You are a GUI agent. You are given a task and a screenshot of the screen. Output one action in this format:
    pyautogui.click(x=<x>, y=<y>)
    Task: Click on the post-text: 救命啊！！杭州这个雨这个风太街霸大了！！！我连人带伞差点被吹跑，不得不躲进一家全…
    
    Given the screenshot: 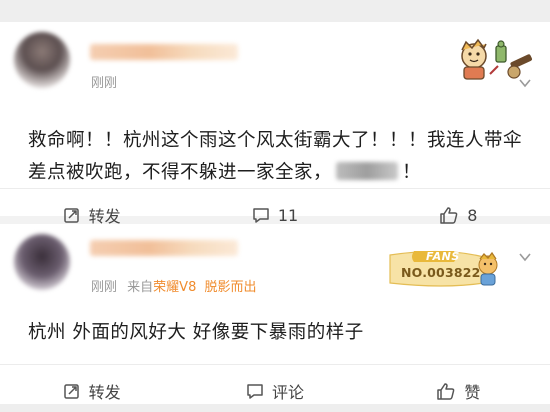 What is the action you would take?
    pyautogui.click(x=280, y=157)
    